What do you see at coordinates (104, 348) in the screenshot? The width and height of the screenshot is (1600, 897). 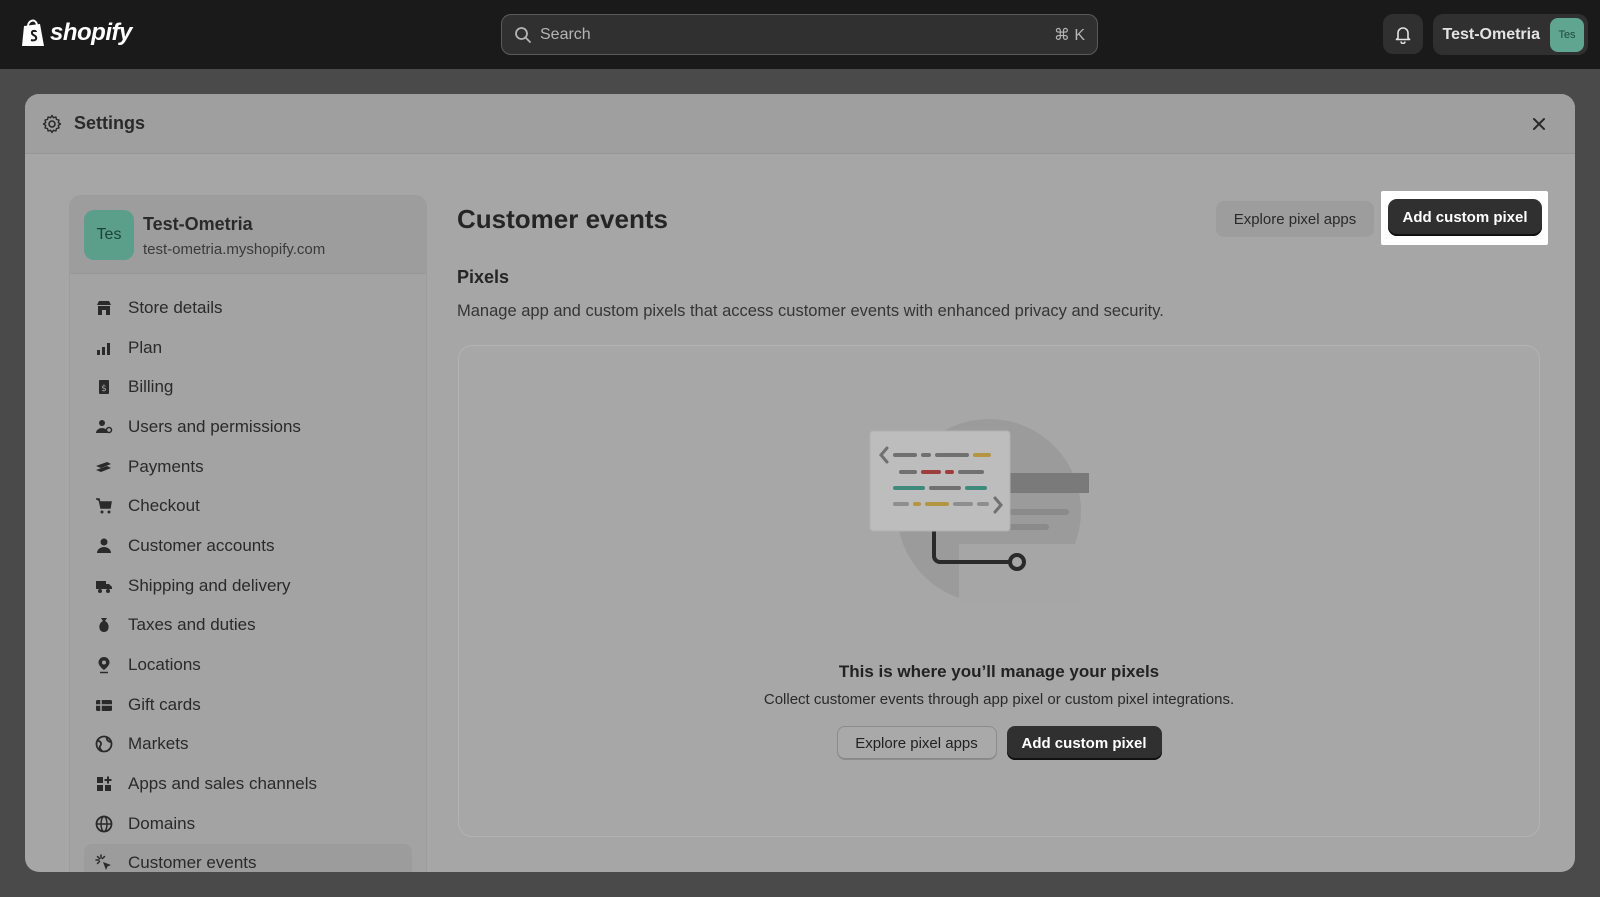 I see `plan-icon` at bounding box center [104, 348].